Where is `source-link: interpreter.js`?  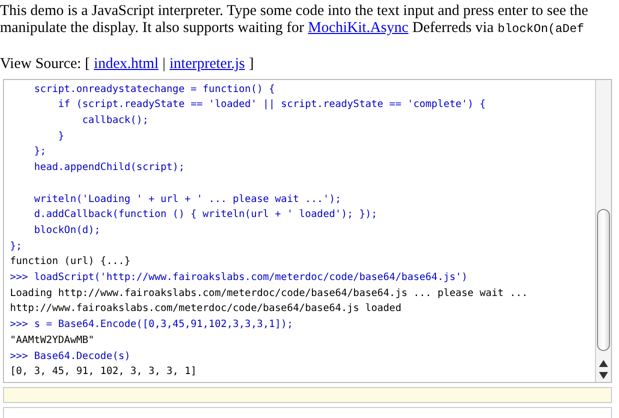
source-link: interpreter.js is located at coordinates (207, 64).